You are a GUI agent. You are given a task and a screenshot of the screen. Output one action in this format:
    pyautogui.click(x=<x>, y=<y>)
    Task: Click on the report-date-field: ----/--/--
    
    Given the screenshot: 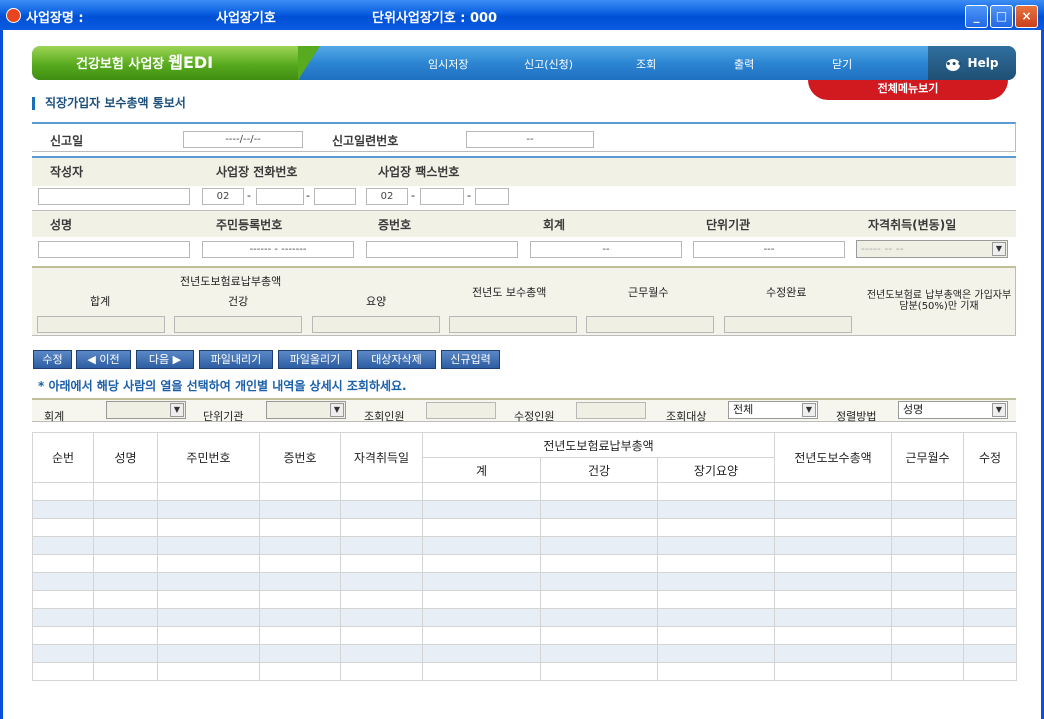 What is the action you would take?
    pyautogui.click(x=243, y=139)
    